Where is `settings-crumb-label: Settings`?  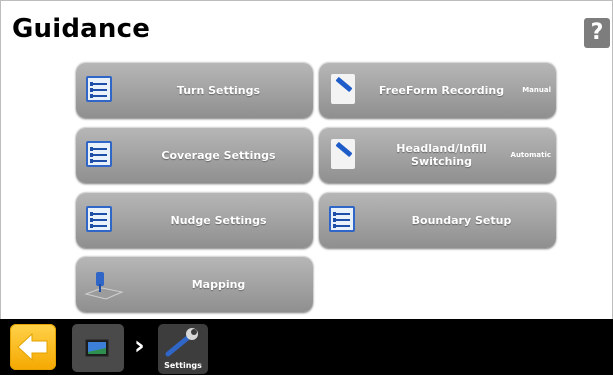
settings-crumb-label: Settings is located at coordinates (183, 365).